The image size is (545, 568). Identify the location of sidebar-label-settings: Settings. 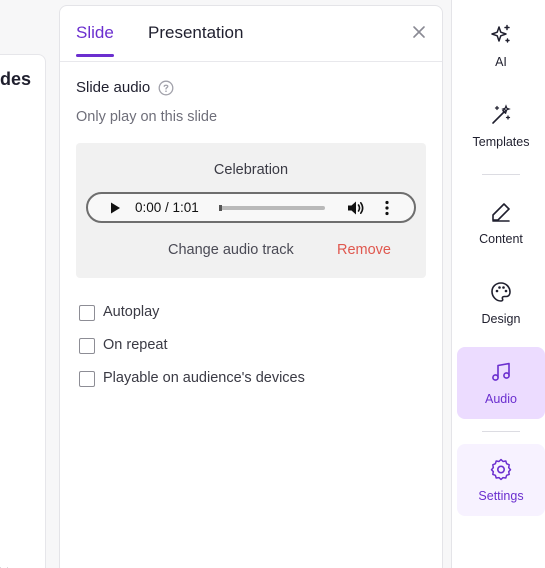
(501, 496).